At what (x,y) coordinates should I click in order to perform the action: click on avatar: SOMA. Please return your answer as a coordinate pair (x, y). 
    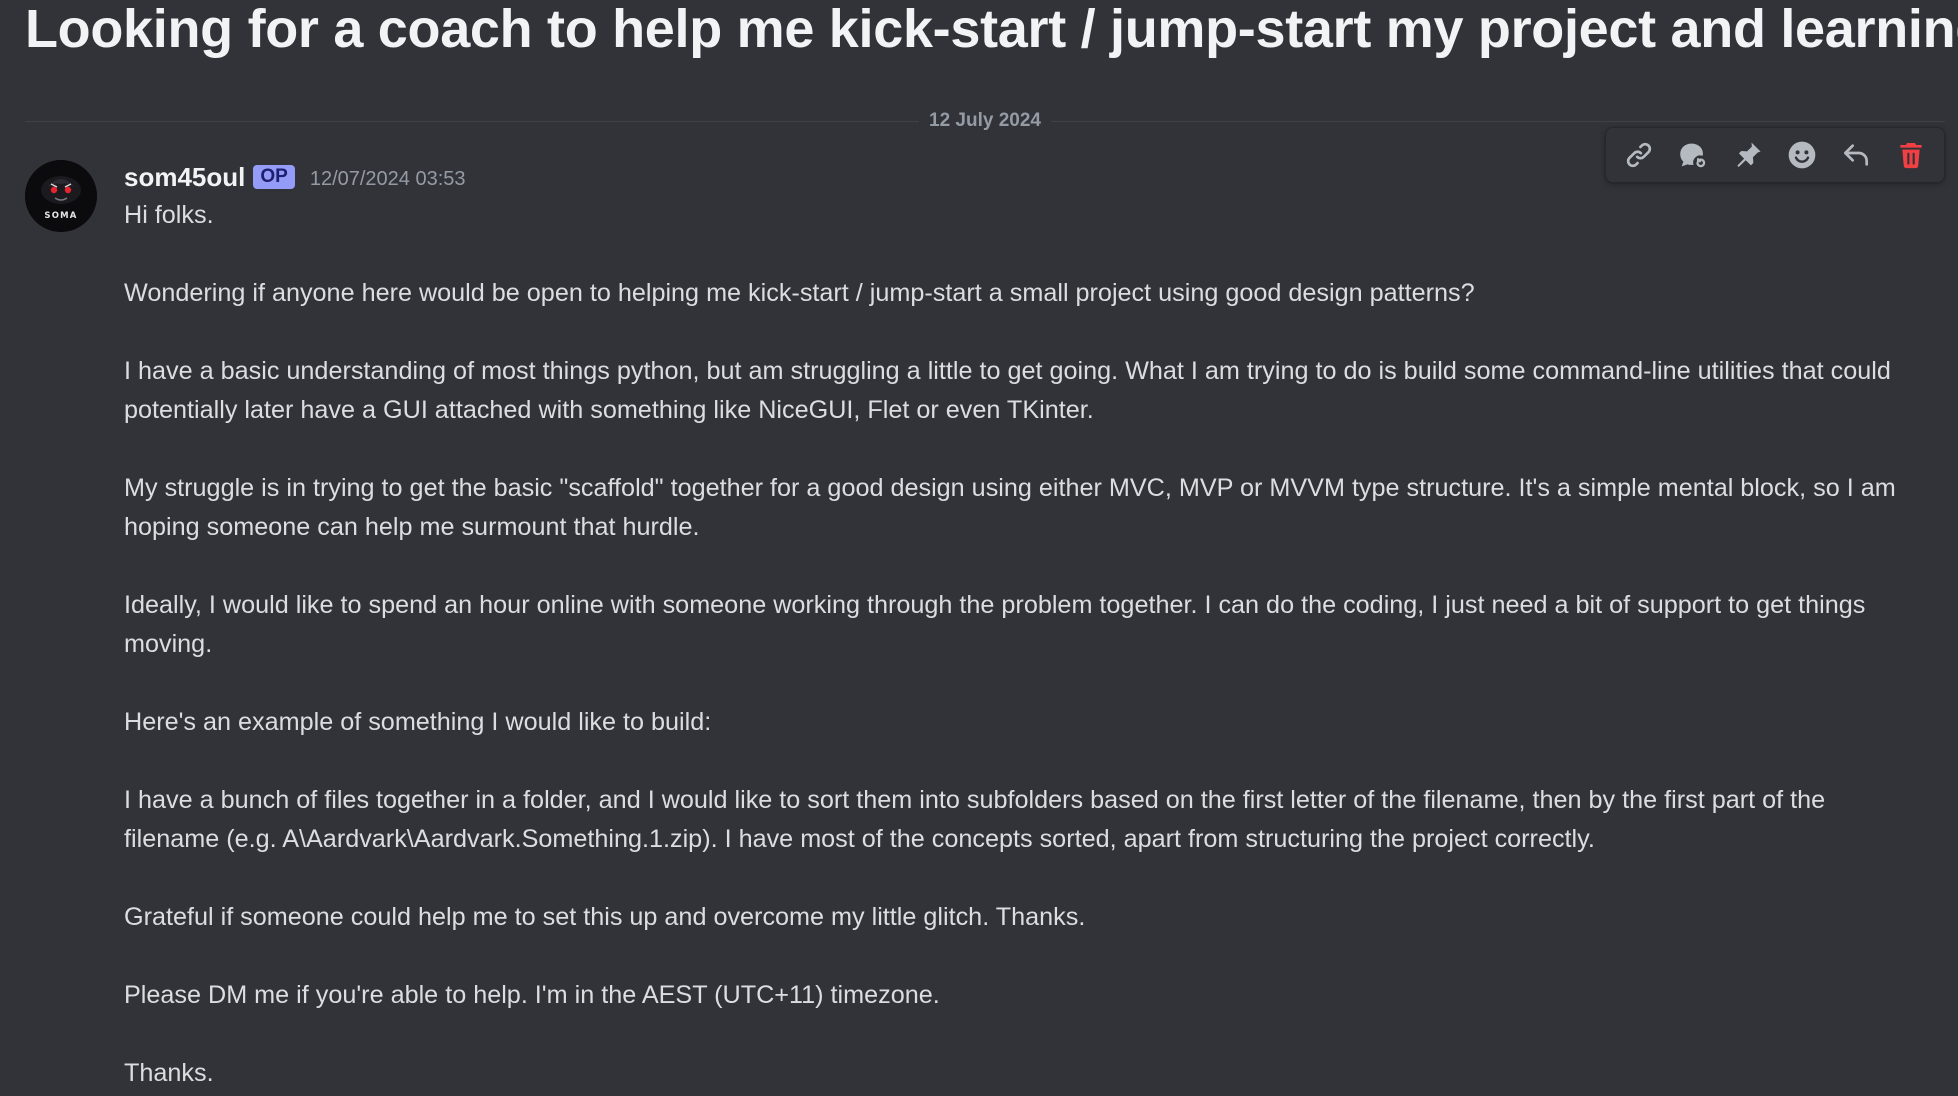
    Looking at the image, I should click on (61, 196).